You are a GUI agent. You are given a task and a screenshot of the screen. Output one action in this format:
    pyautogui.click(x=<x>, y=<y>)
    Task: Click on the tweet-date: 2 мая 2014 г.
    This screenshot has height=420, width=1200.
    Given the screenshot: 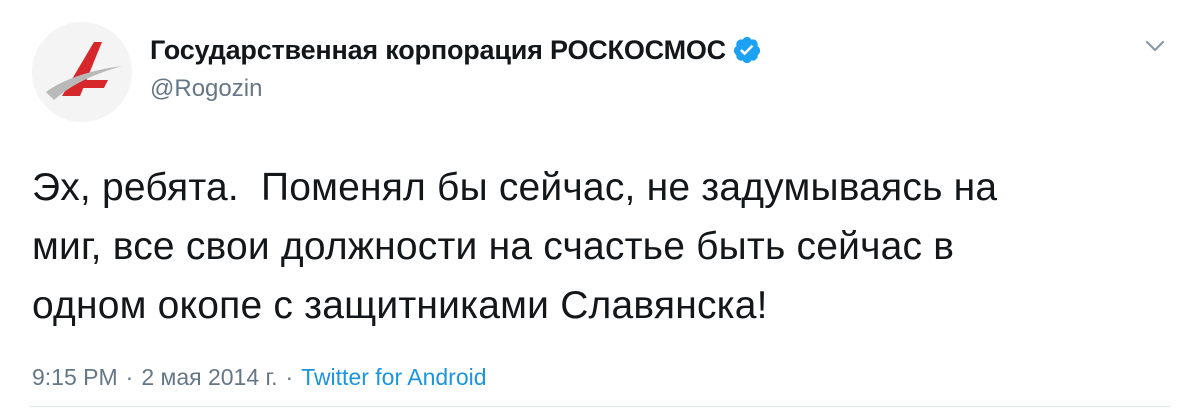 What is the action you would take?
    pyautogui.click(x=209, y=377)
    